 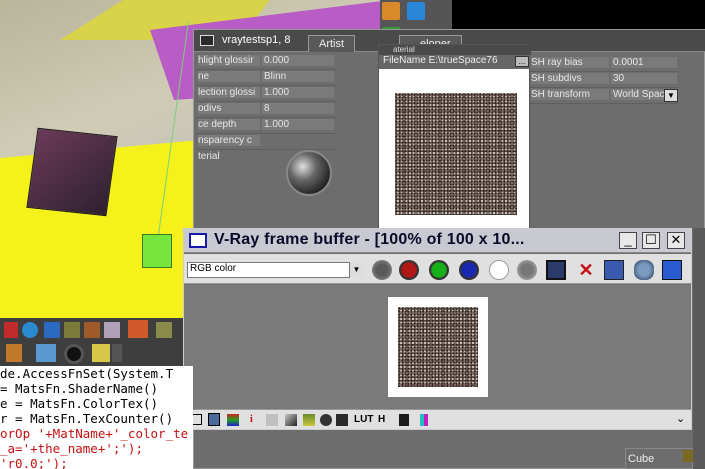 What do you see at coordinates (34, 462) in the screenshot?
I see `code-line: 'r0.0;');` at bounding box center [34, 462].